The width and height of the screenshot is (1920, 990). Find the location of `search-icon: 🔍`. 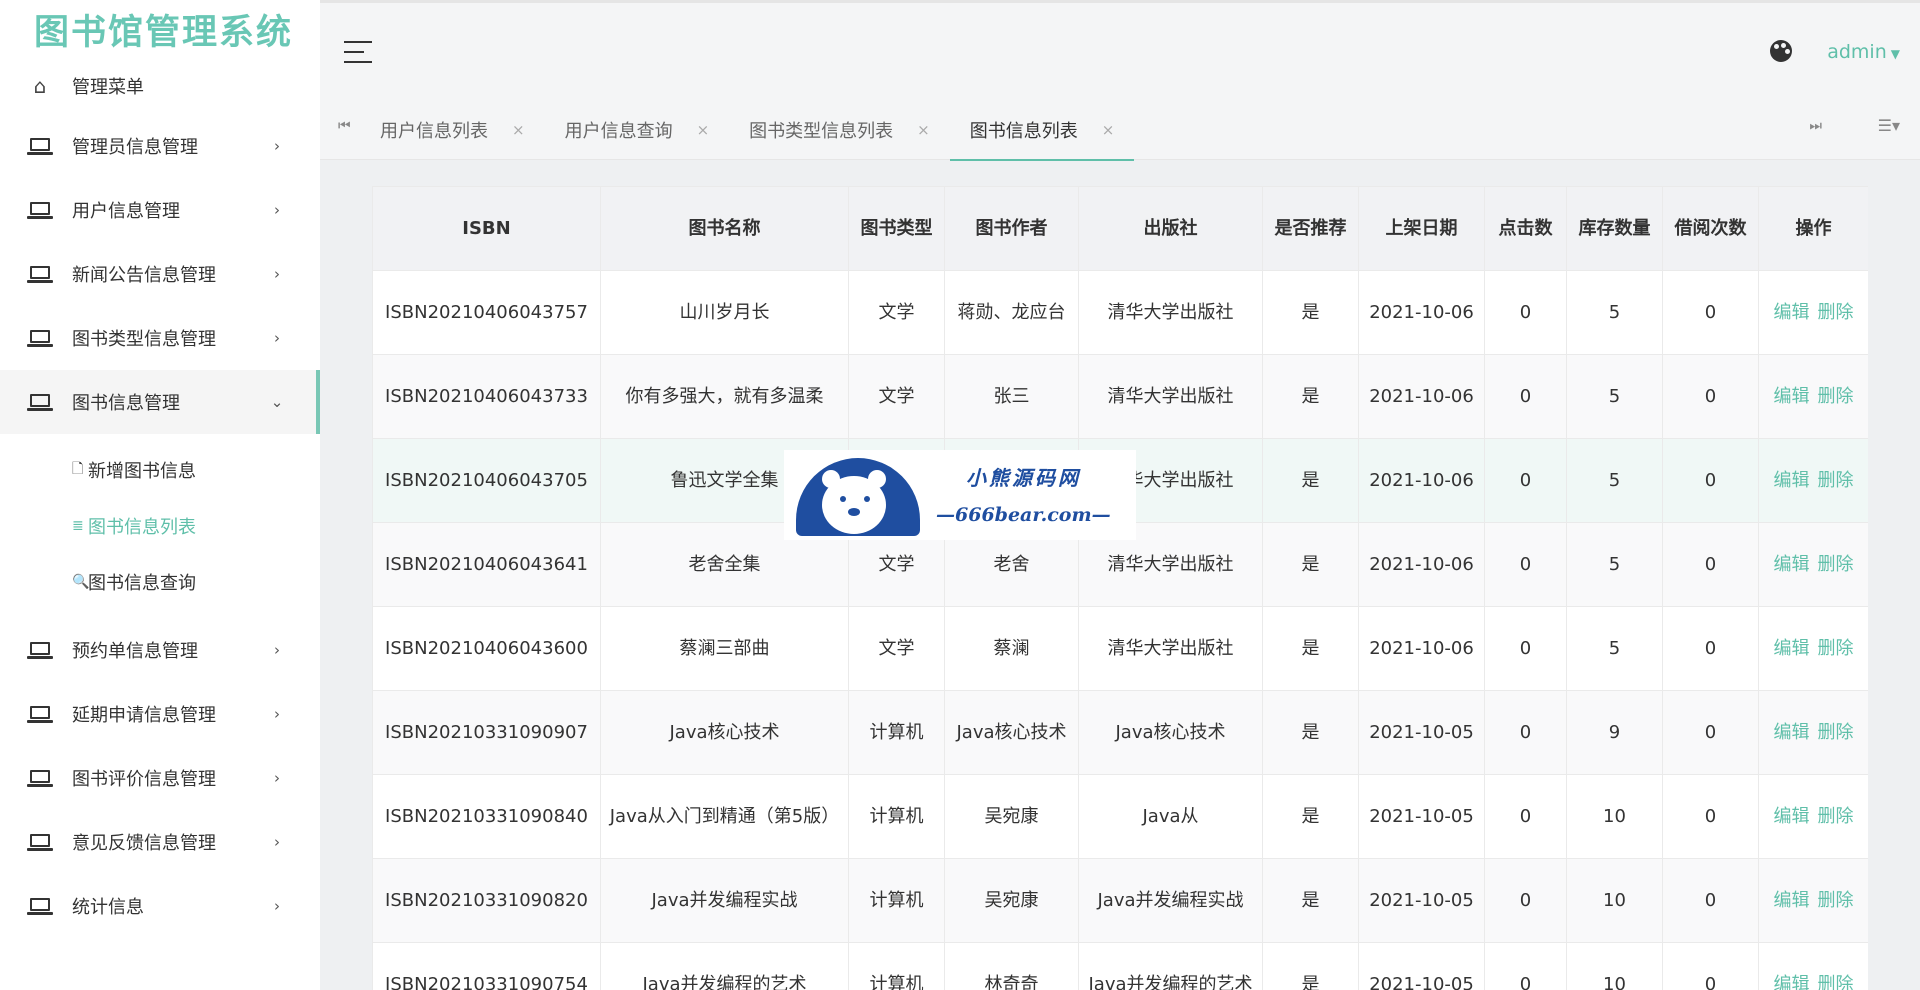

search-icon: 🔍 is located at coordinates (81, 582).